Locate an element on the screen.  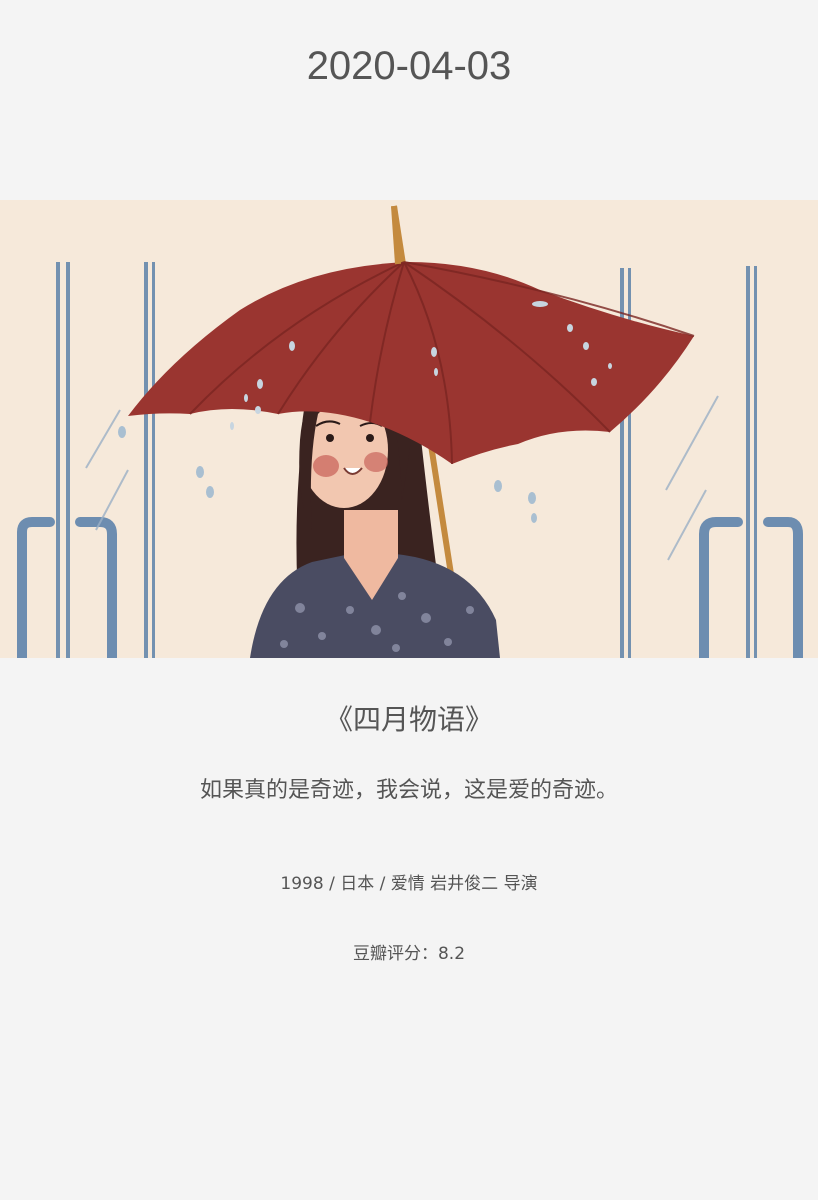
movie-title: 《四月物语》 is located at coordinates (408, 719).